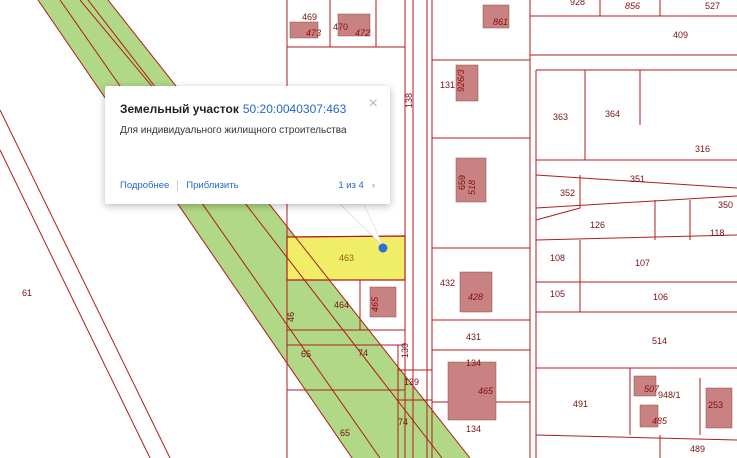 The width and height of the screenshot is (737, 458). I want to click on label-65-b: 65, so click(345, 433).